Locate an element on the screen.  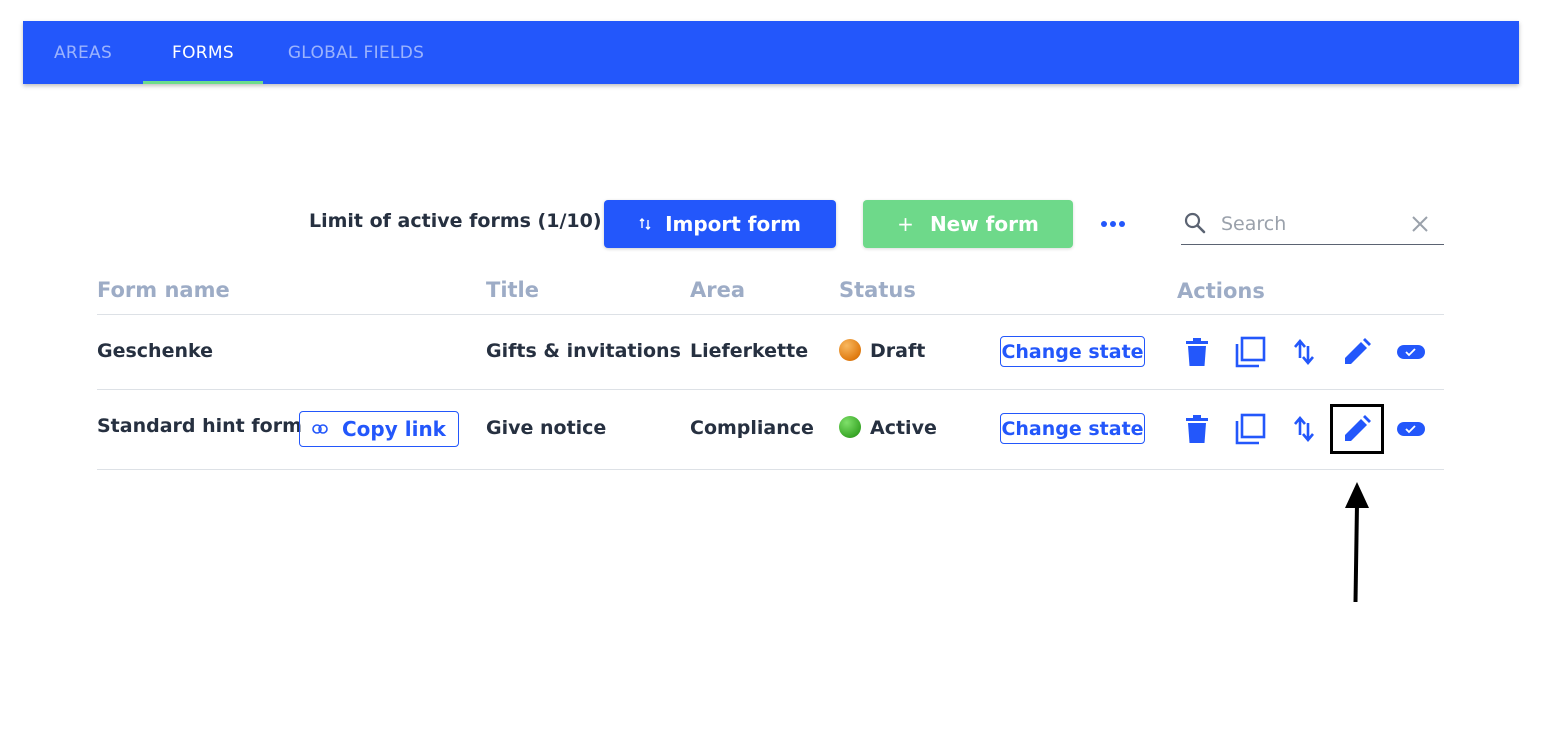
title-cell: Give notice is located at coordinates (546, 428).